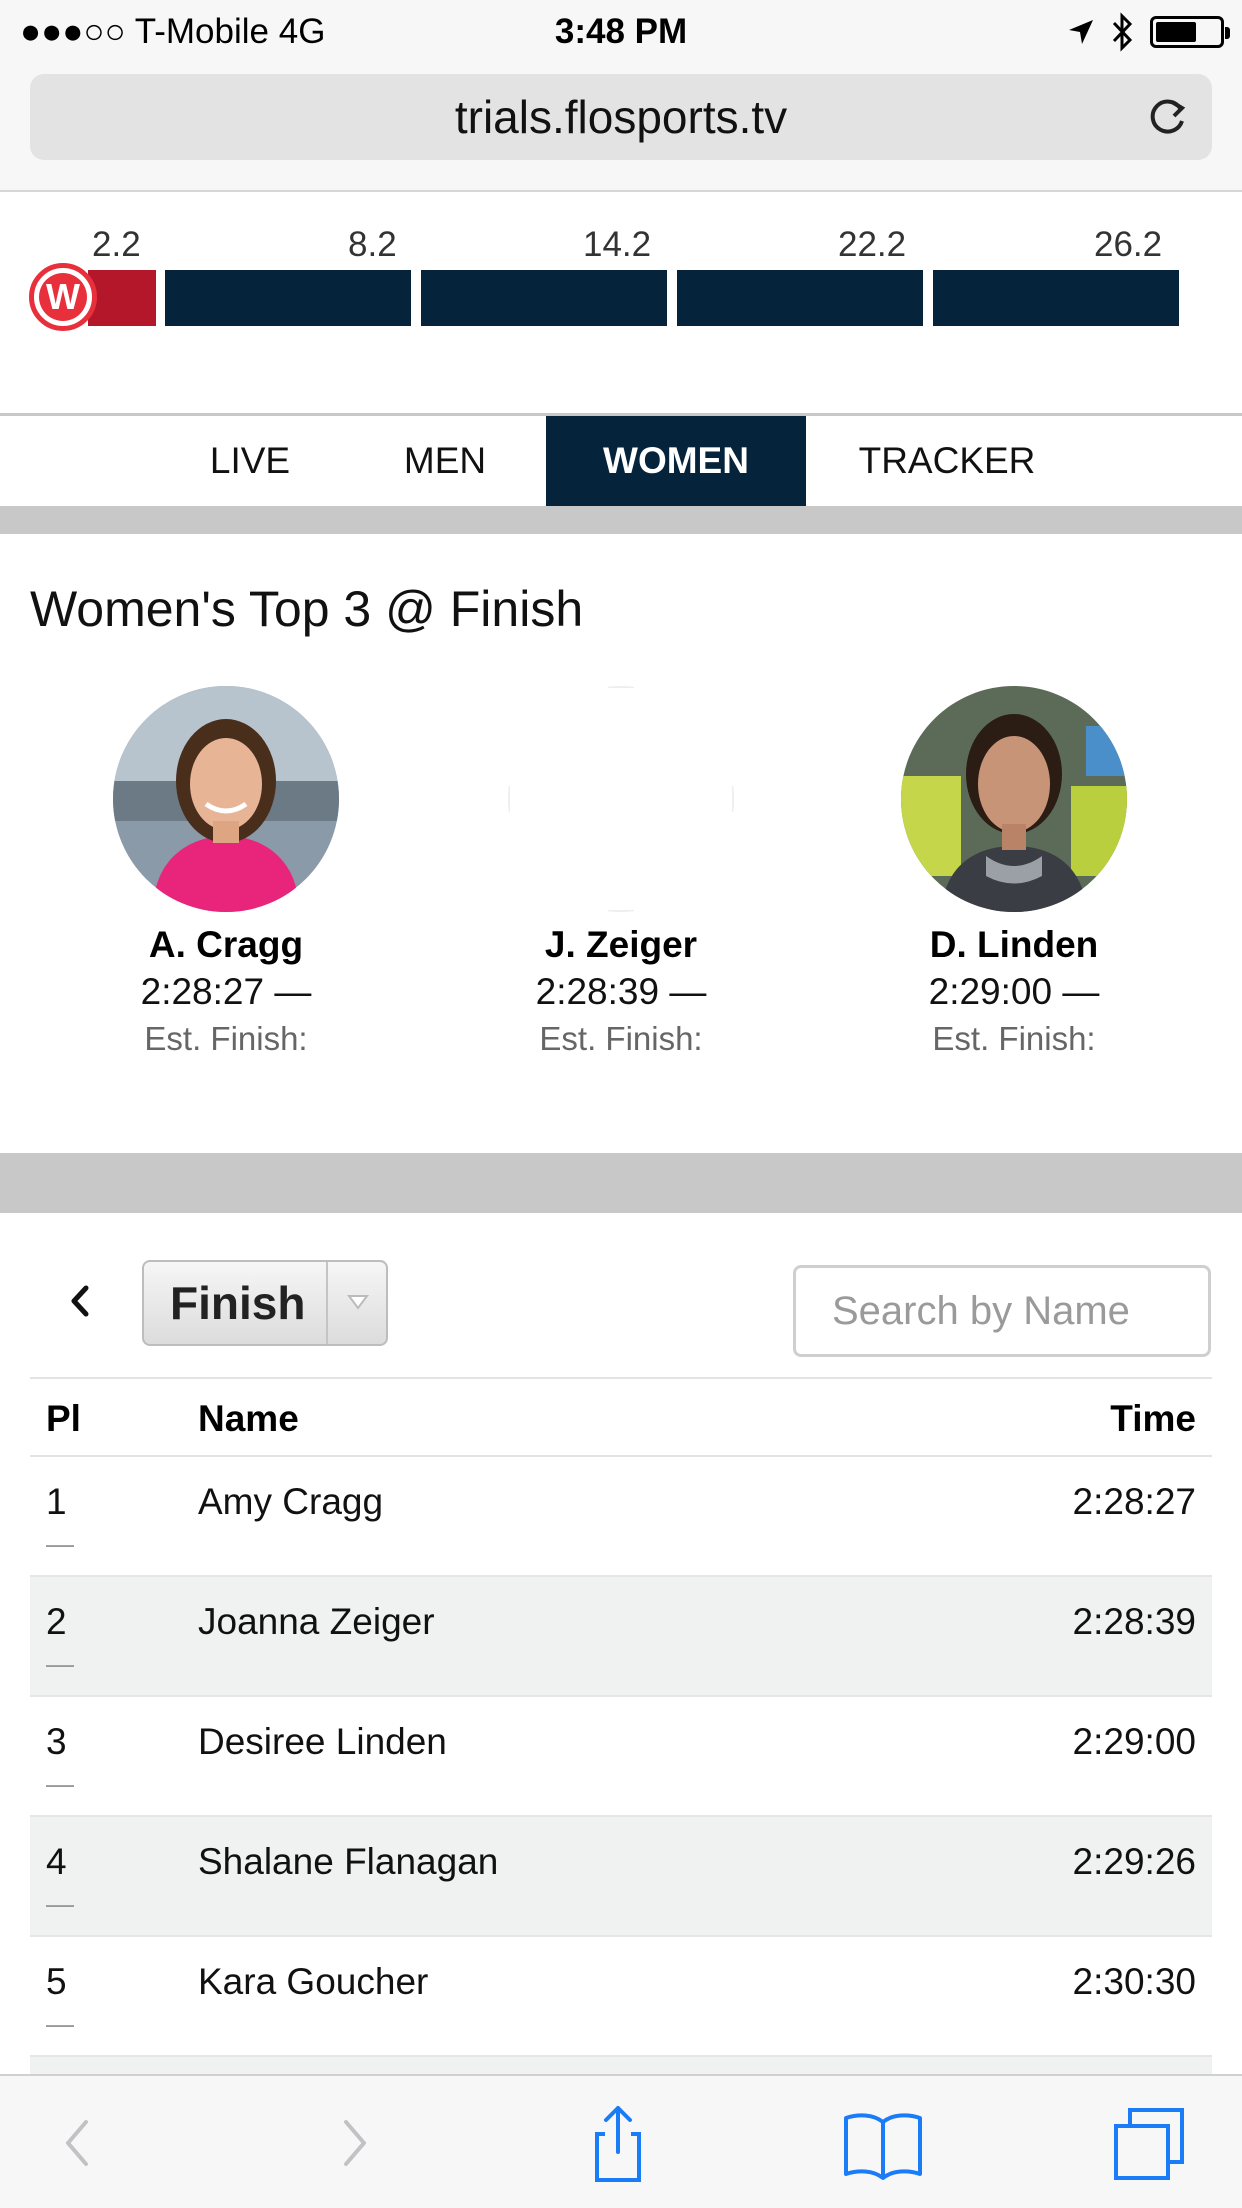 The image size is (1242, 2208). What do you see at coordinates (238, 1303) in the screenshot?
I see `split-select-value: Finish` at bounding box center [238, 1303].